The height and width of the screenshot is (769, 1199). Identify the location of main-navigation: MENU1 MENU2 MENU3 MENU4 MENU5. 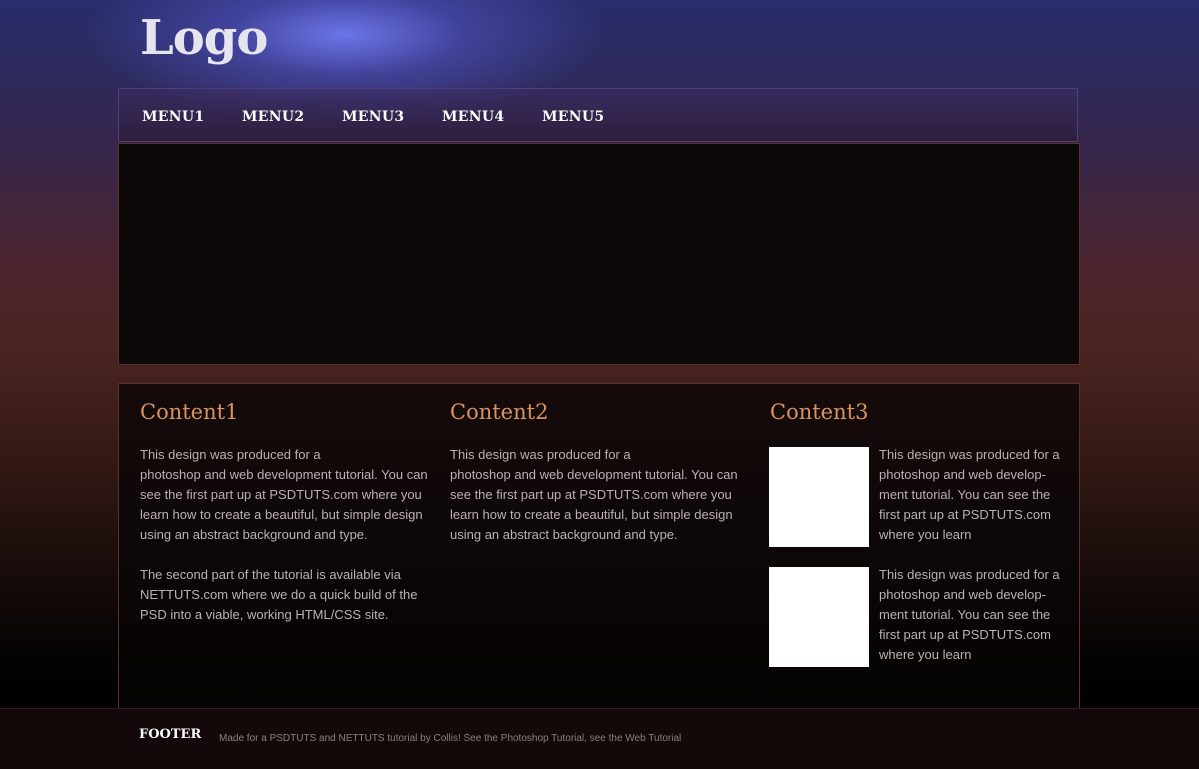
(598, 115).